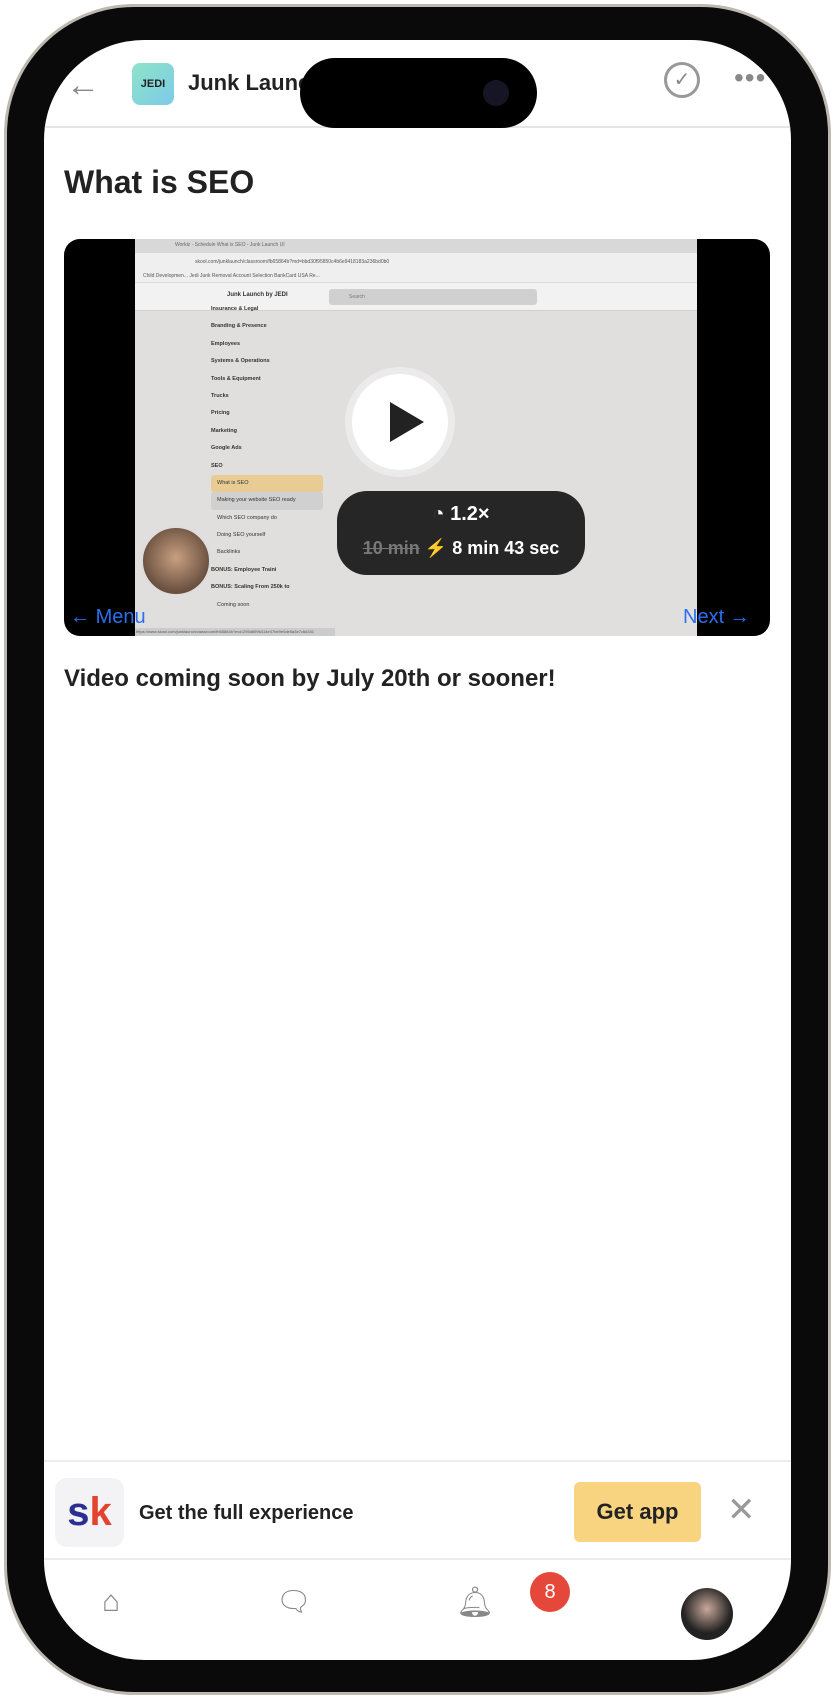  Describe the element at coordinates (294, 1601) in the screenshot. I see `chat-icon: 🗨` at that location.